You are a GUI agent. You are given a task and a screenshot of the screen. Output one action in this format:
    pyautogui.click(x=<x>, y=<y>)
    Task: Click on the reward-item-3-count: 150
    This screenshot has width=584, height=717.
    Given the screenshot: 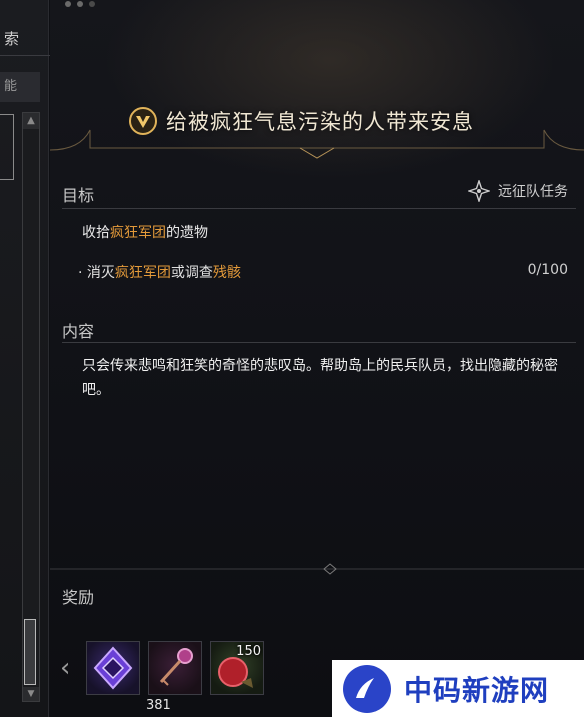 What is the action you would take?
    pyautogui.click(x=248, y=651)
    